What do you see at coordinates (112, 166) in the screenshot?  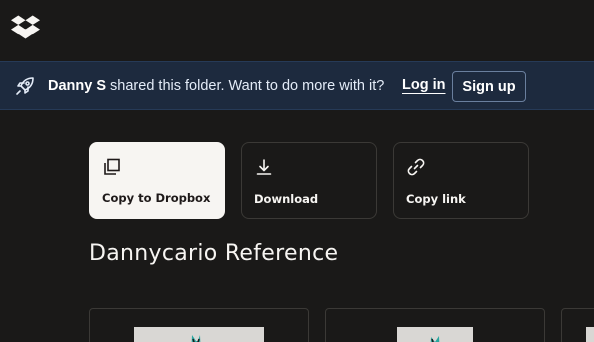 I see `copy-icon` at bounding box center [112, 166].